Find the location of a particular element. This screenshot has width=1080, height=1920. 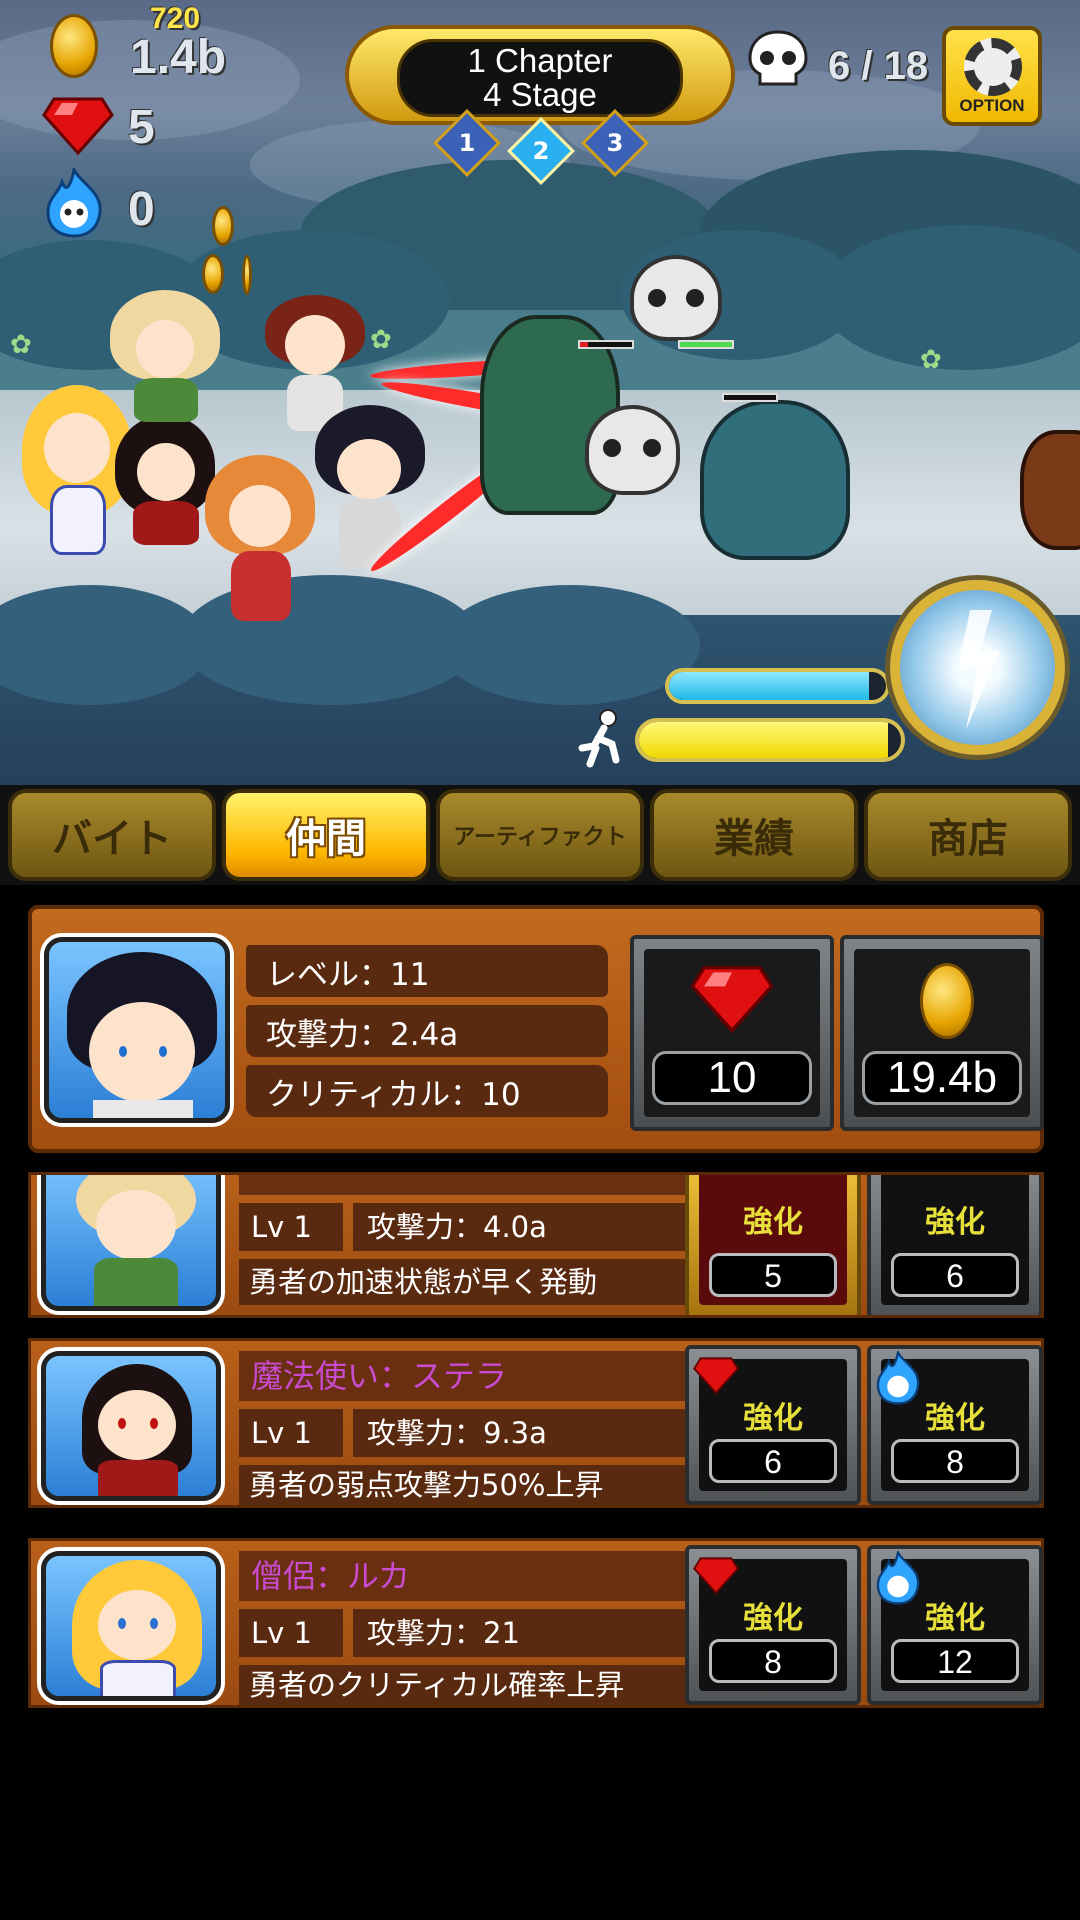

hero-detail-panel: レベル：11 攻撃力：2.4a クリティカル：10 10 19.4b is located at coordinates (536, 1029).